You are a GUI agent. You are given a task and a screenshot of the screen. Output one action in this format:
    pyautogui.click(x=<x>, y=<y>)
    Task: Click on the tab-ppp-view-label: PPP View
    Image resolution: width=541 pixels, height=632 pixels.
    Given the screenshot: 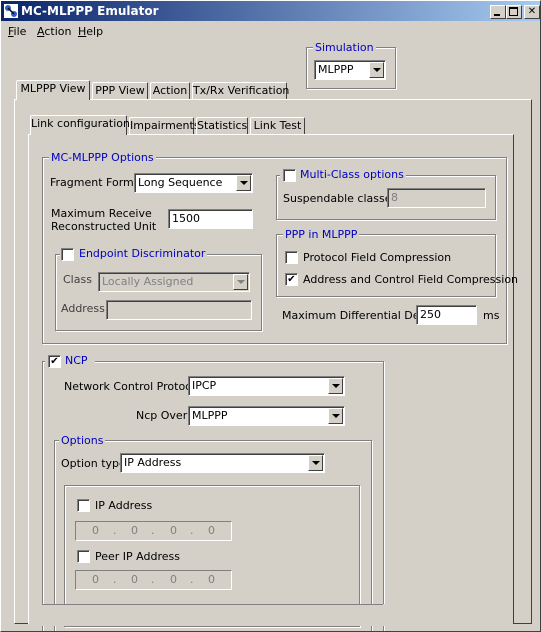 What is the action you would take?
    pyautogui.click(x=120, y=90)
    